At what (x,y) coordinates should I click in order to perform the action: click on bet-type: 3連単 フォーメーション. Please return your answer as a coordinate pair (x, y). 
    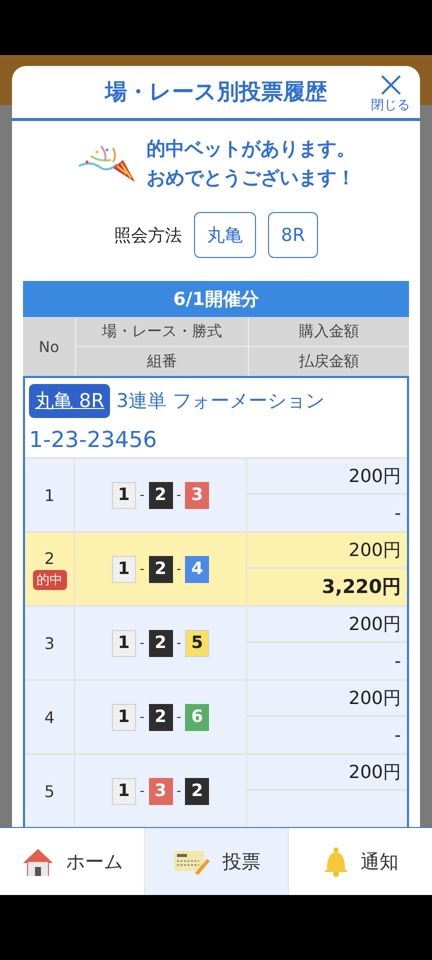
    Looking at the image, I should click on (220, 401).